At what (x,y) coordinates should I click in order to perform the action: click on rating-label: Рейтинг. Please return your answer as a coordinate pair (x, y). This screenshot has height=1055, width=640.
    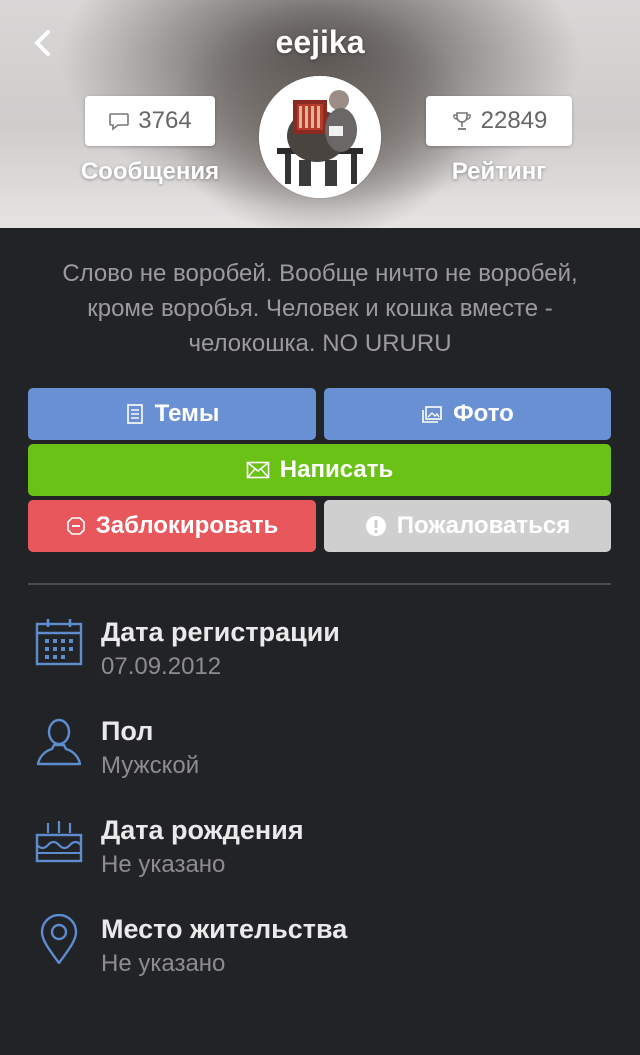
    Looking at the image, I should click on (499, 171).